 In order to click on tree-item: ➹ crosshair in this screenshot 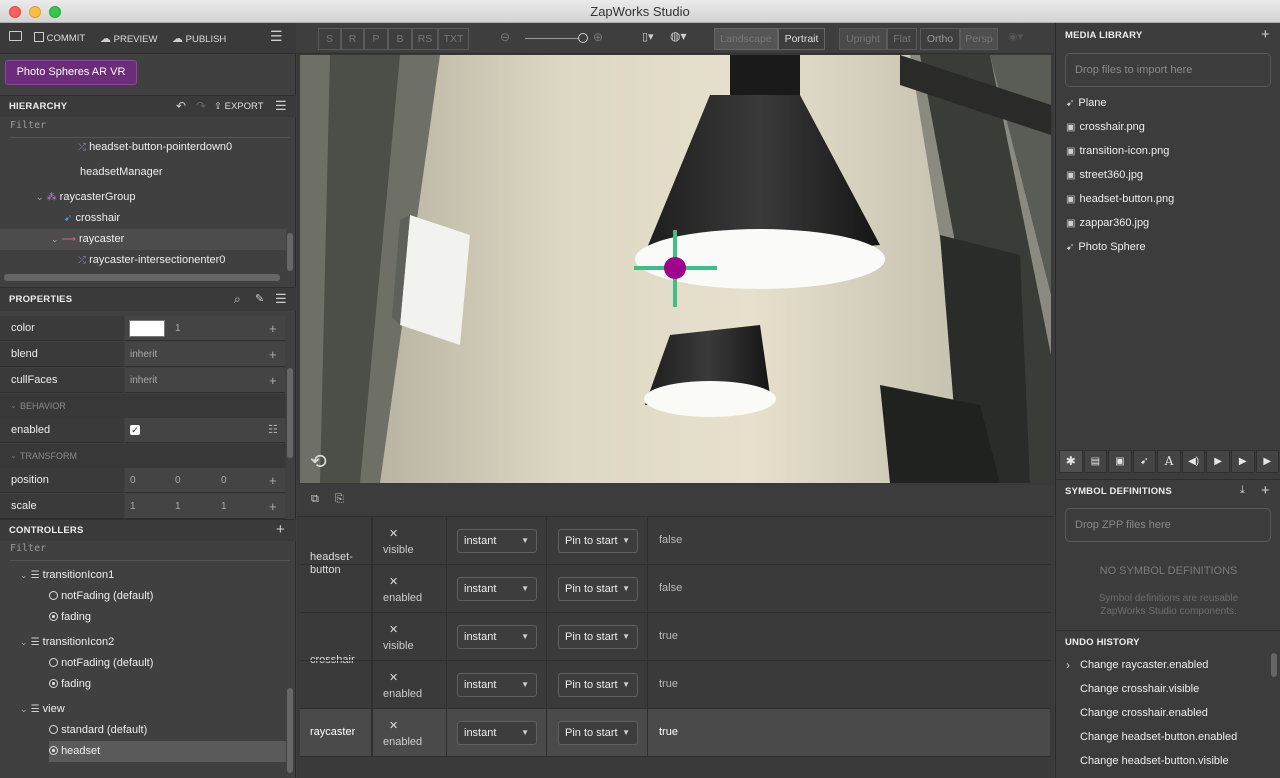, I will do `click(92, 218)`.